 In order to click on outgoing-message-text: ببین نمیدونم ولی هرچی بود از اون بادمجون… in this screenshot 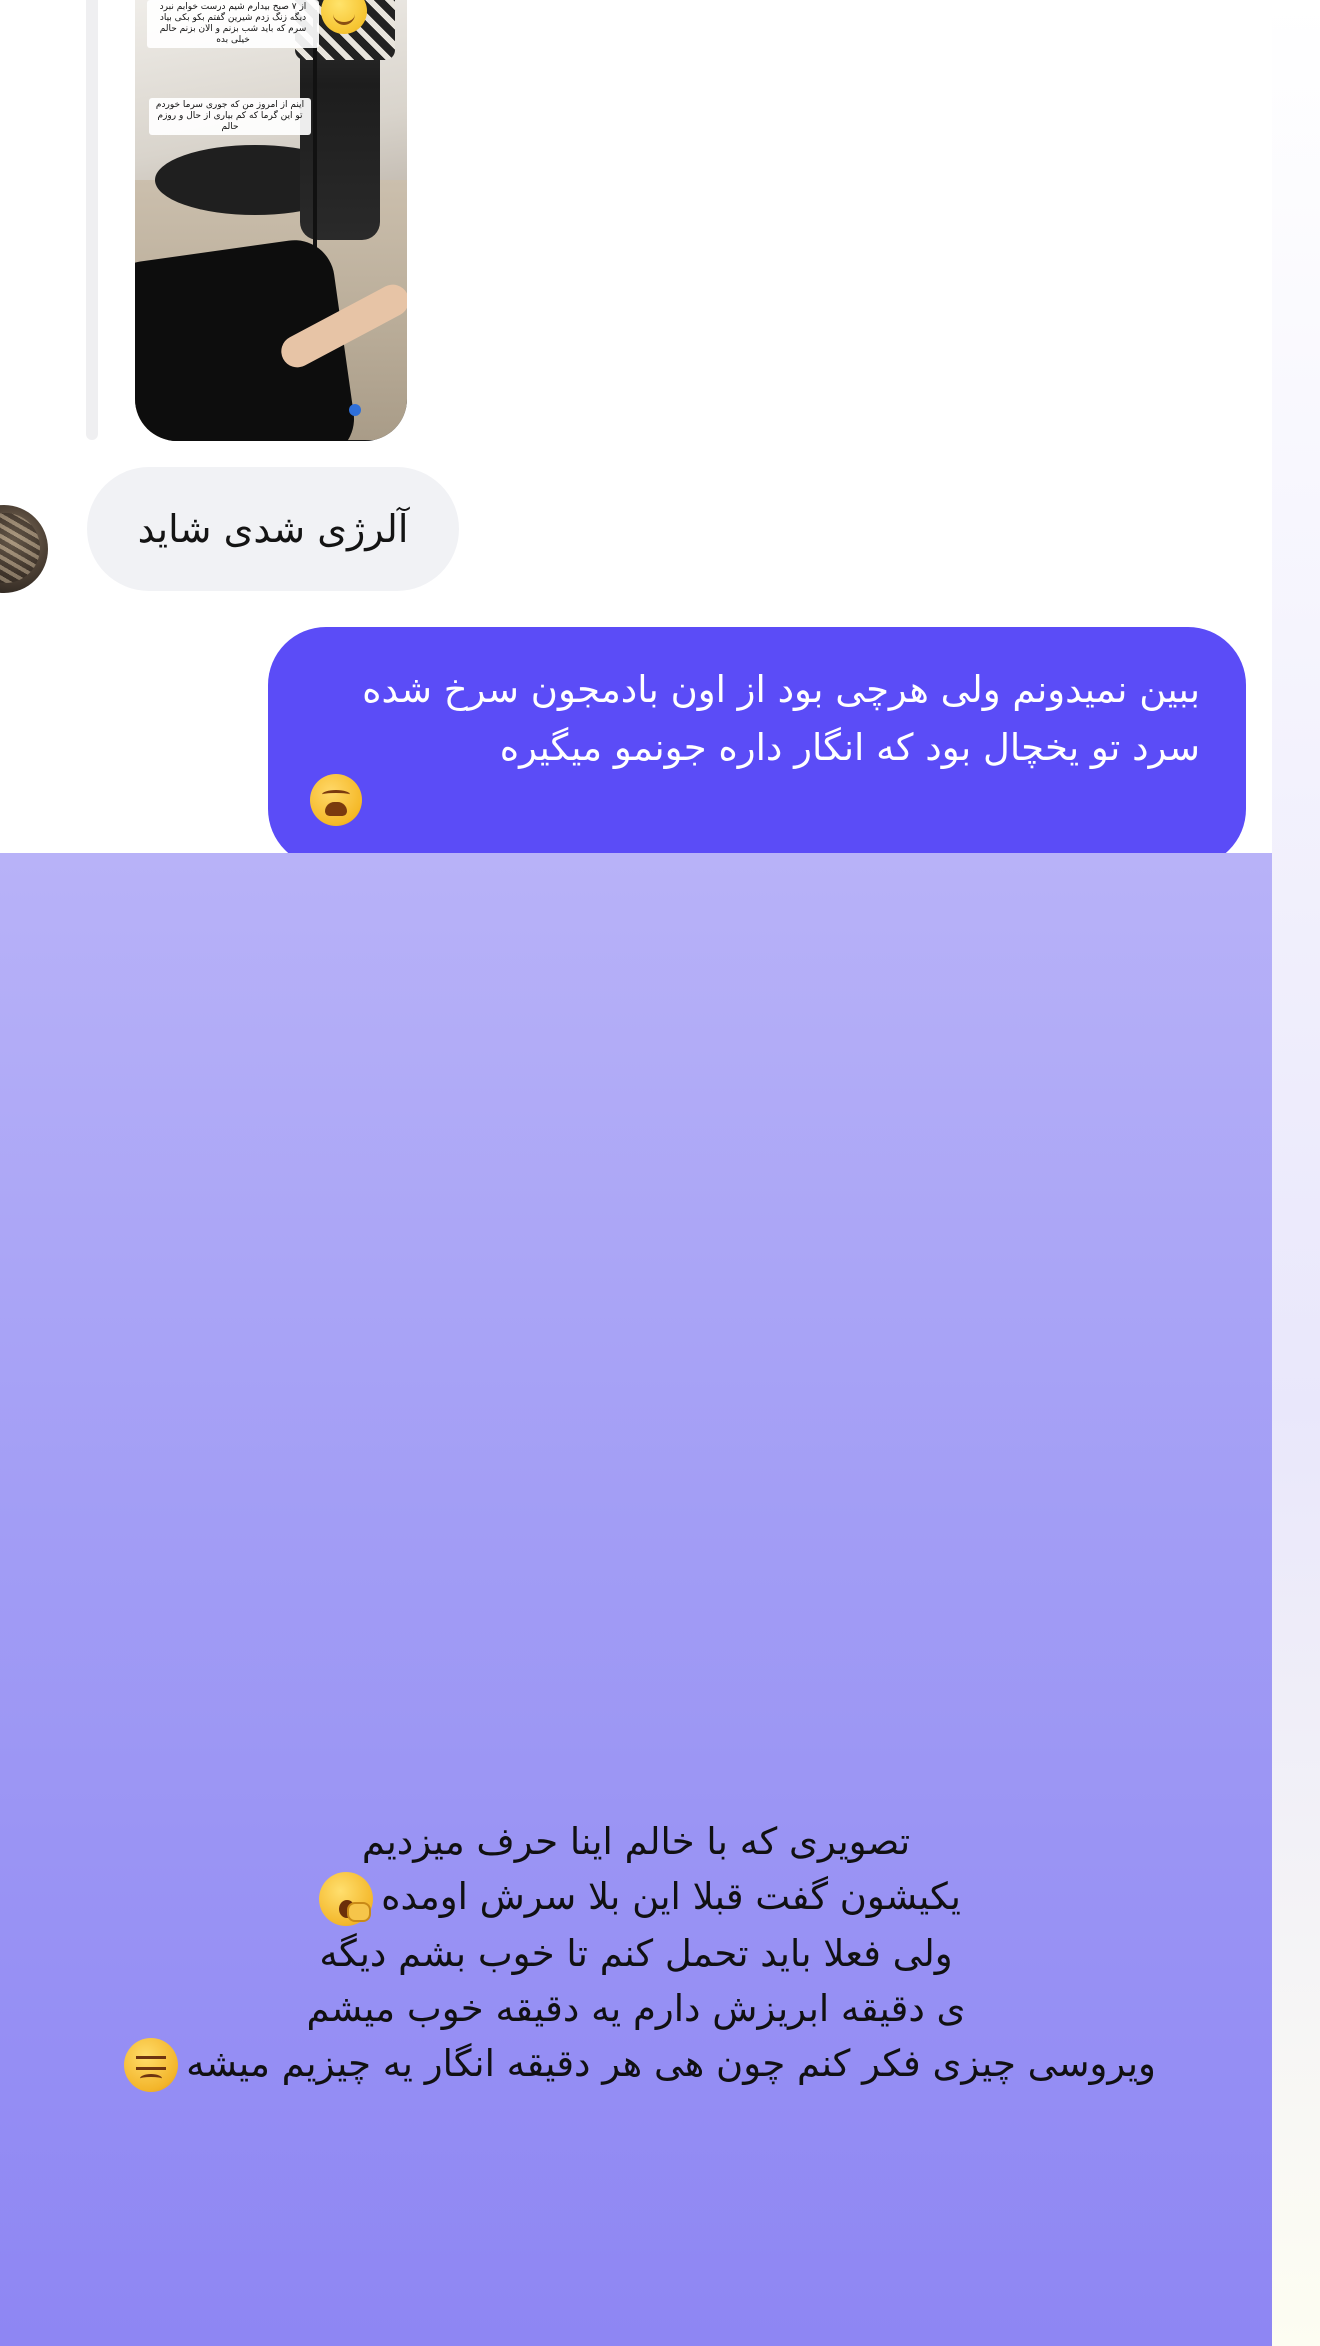, I will do `click(781, 718)`.